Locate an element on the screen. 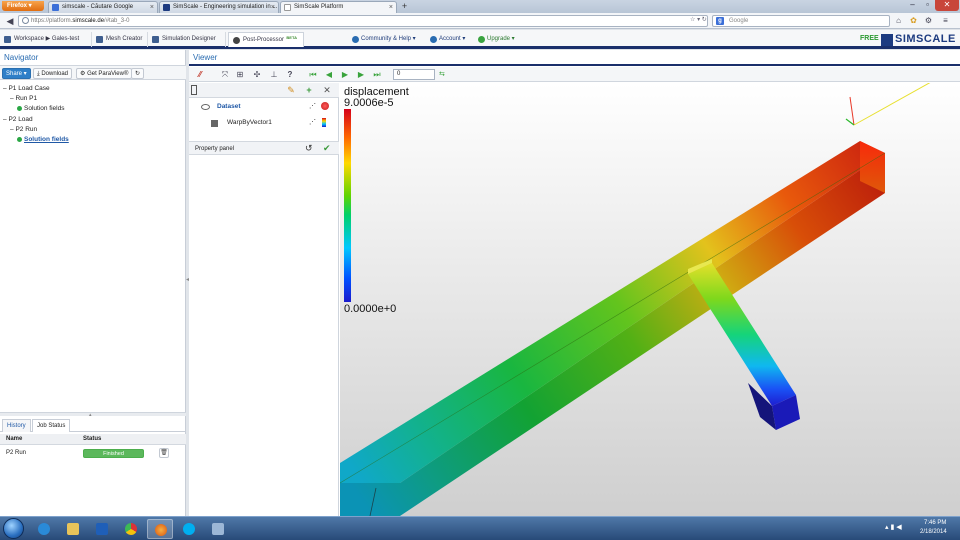 The width and height of the screenshot is (960, 540). tree-item-p2-load: – P2 Load is located at coordinates (18, 119).